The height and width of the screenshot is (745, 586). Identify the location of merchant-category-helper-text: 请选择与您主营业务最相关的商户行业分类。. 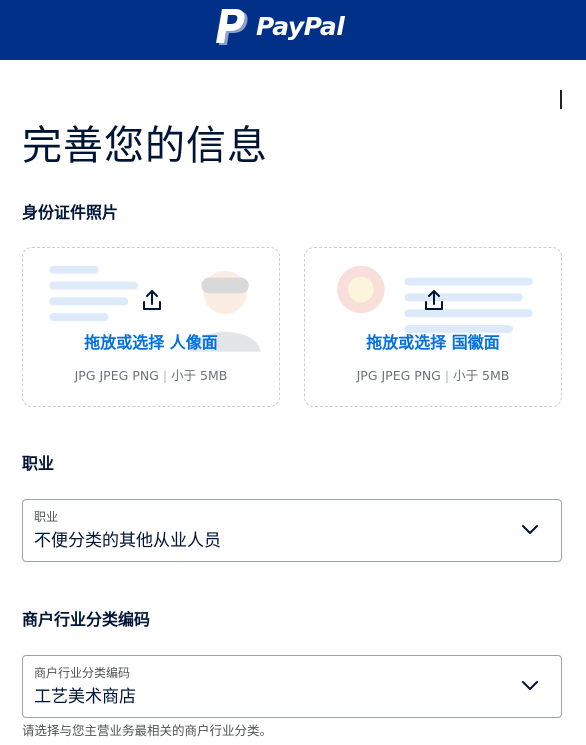
(147, 730).